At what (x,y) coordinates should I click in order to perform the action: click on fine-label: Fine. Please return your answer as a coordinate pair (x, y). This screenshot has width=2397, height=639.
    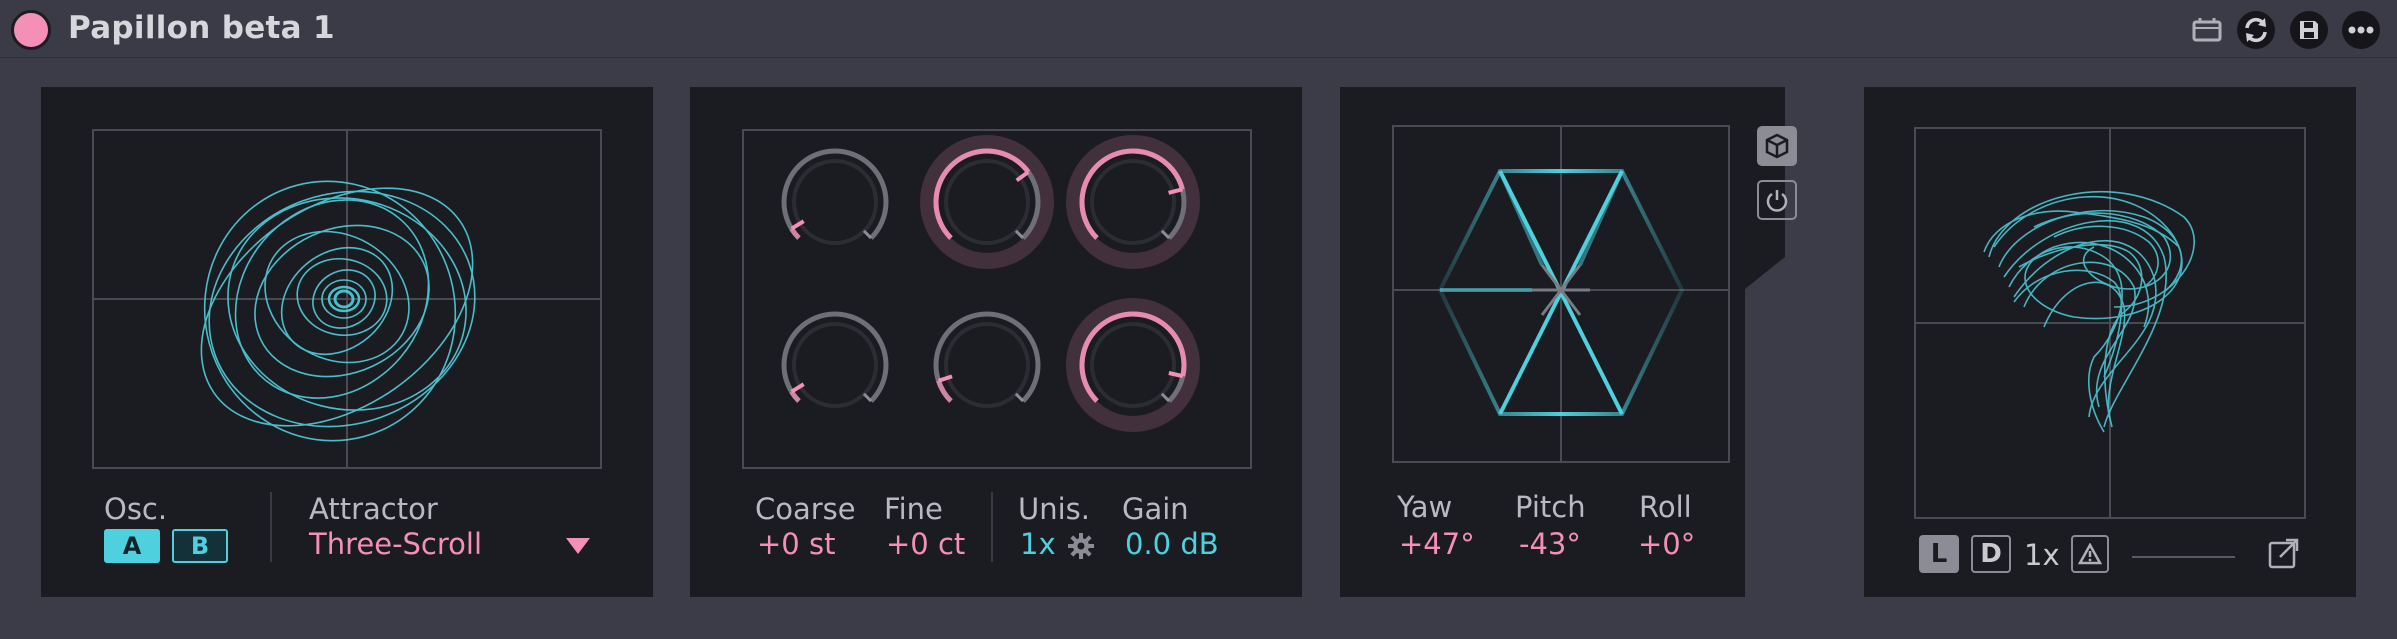
    Looking at the image, I should click on (913, 509).